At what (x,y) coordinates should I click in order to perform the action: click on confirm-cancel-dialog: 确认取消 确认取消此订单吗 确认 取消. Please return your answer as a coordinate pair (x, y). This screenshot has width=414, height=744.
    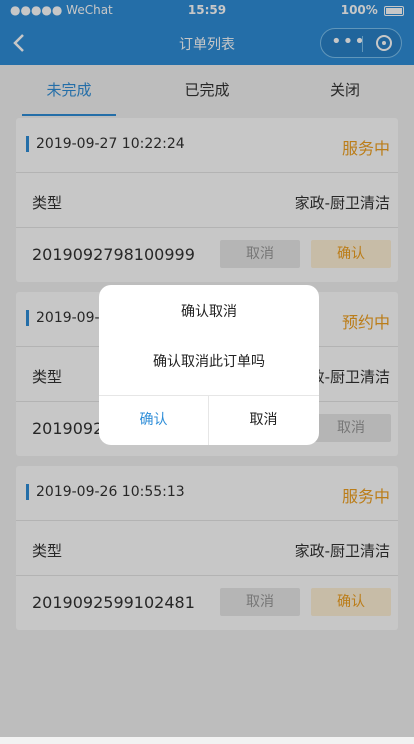
    Looking at the image, I should click on (209, 365).